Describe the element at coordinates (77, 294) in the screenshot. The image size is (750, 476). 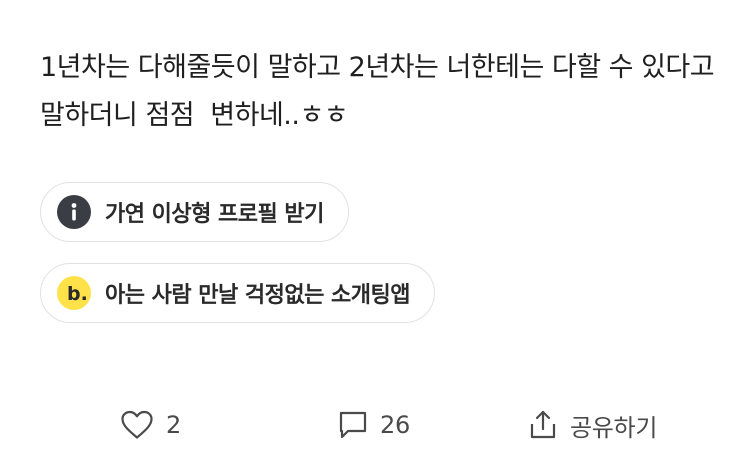
I see `svg-text: b.` at that location.